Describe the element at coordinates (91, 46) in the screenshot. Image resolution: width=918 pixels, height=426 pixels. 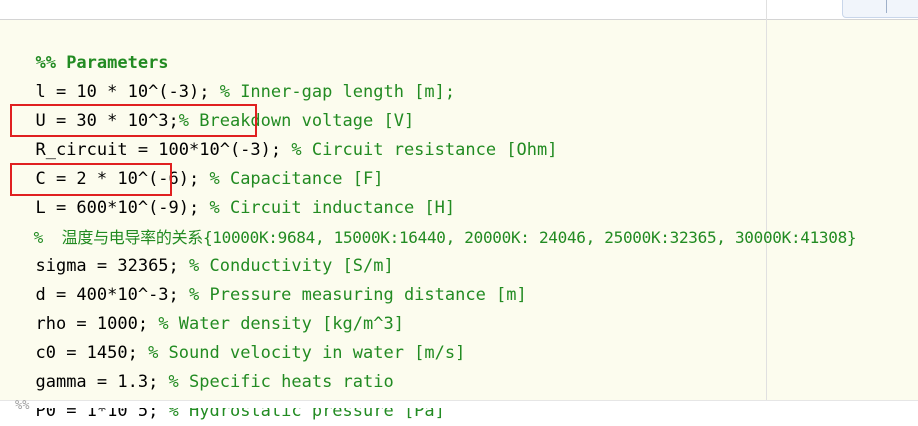
I see `section-header-line: %% Parameters` at that location.